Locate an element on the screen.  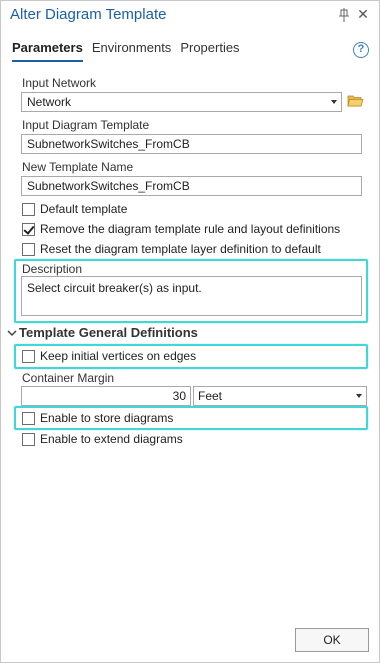
keep-vertices-checkbox: Keep initial vertices on edges is located at coordinates (109, 356).